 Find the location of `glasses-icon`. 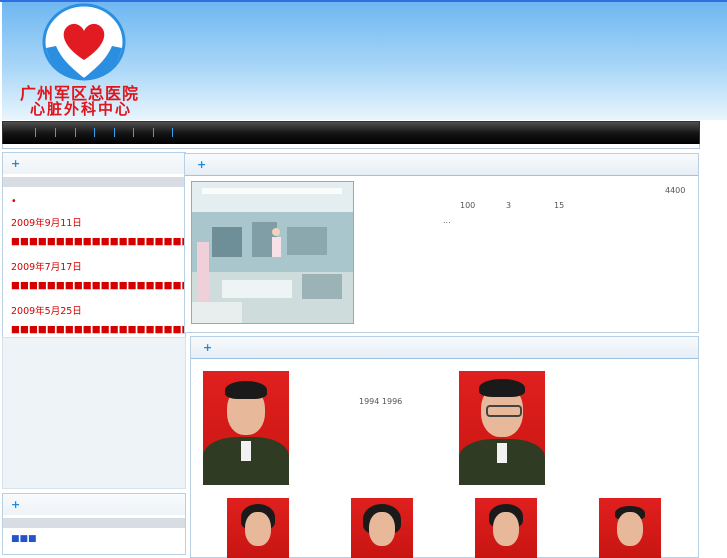

glasses-icon is located at coordinates (504, 411).